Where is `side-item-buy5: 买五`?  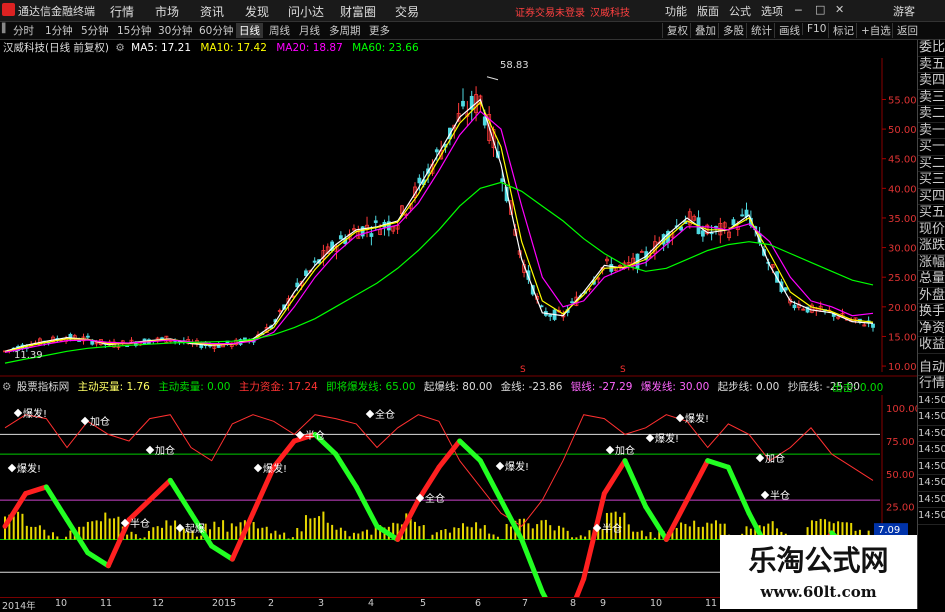 side-item-buy5: 买五 is located at coordinates (931, 213).